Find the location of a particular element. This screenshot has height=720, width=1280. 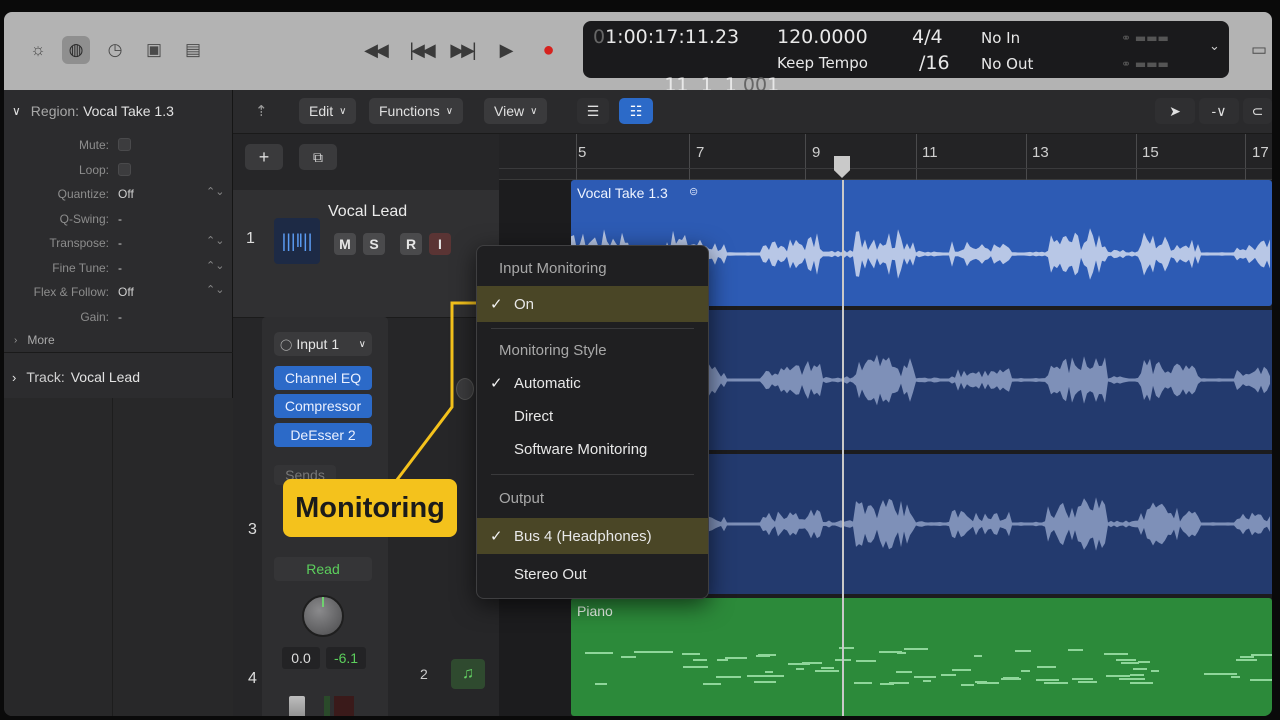

mixer-icon: ▣ is located at coordinates (154, 50).